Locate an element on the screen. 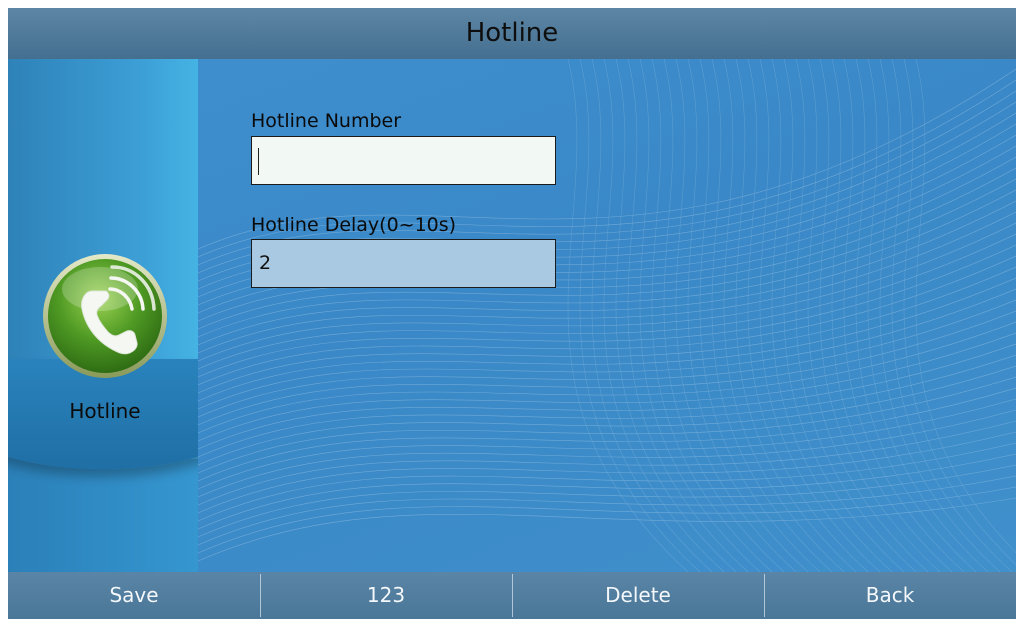 The height and width of the screenshot is (619, 1024). side-panel-label: Hotline is located at coordinates (105, 411).